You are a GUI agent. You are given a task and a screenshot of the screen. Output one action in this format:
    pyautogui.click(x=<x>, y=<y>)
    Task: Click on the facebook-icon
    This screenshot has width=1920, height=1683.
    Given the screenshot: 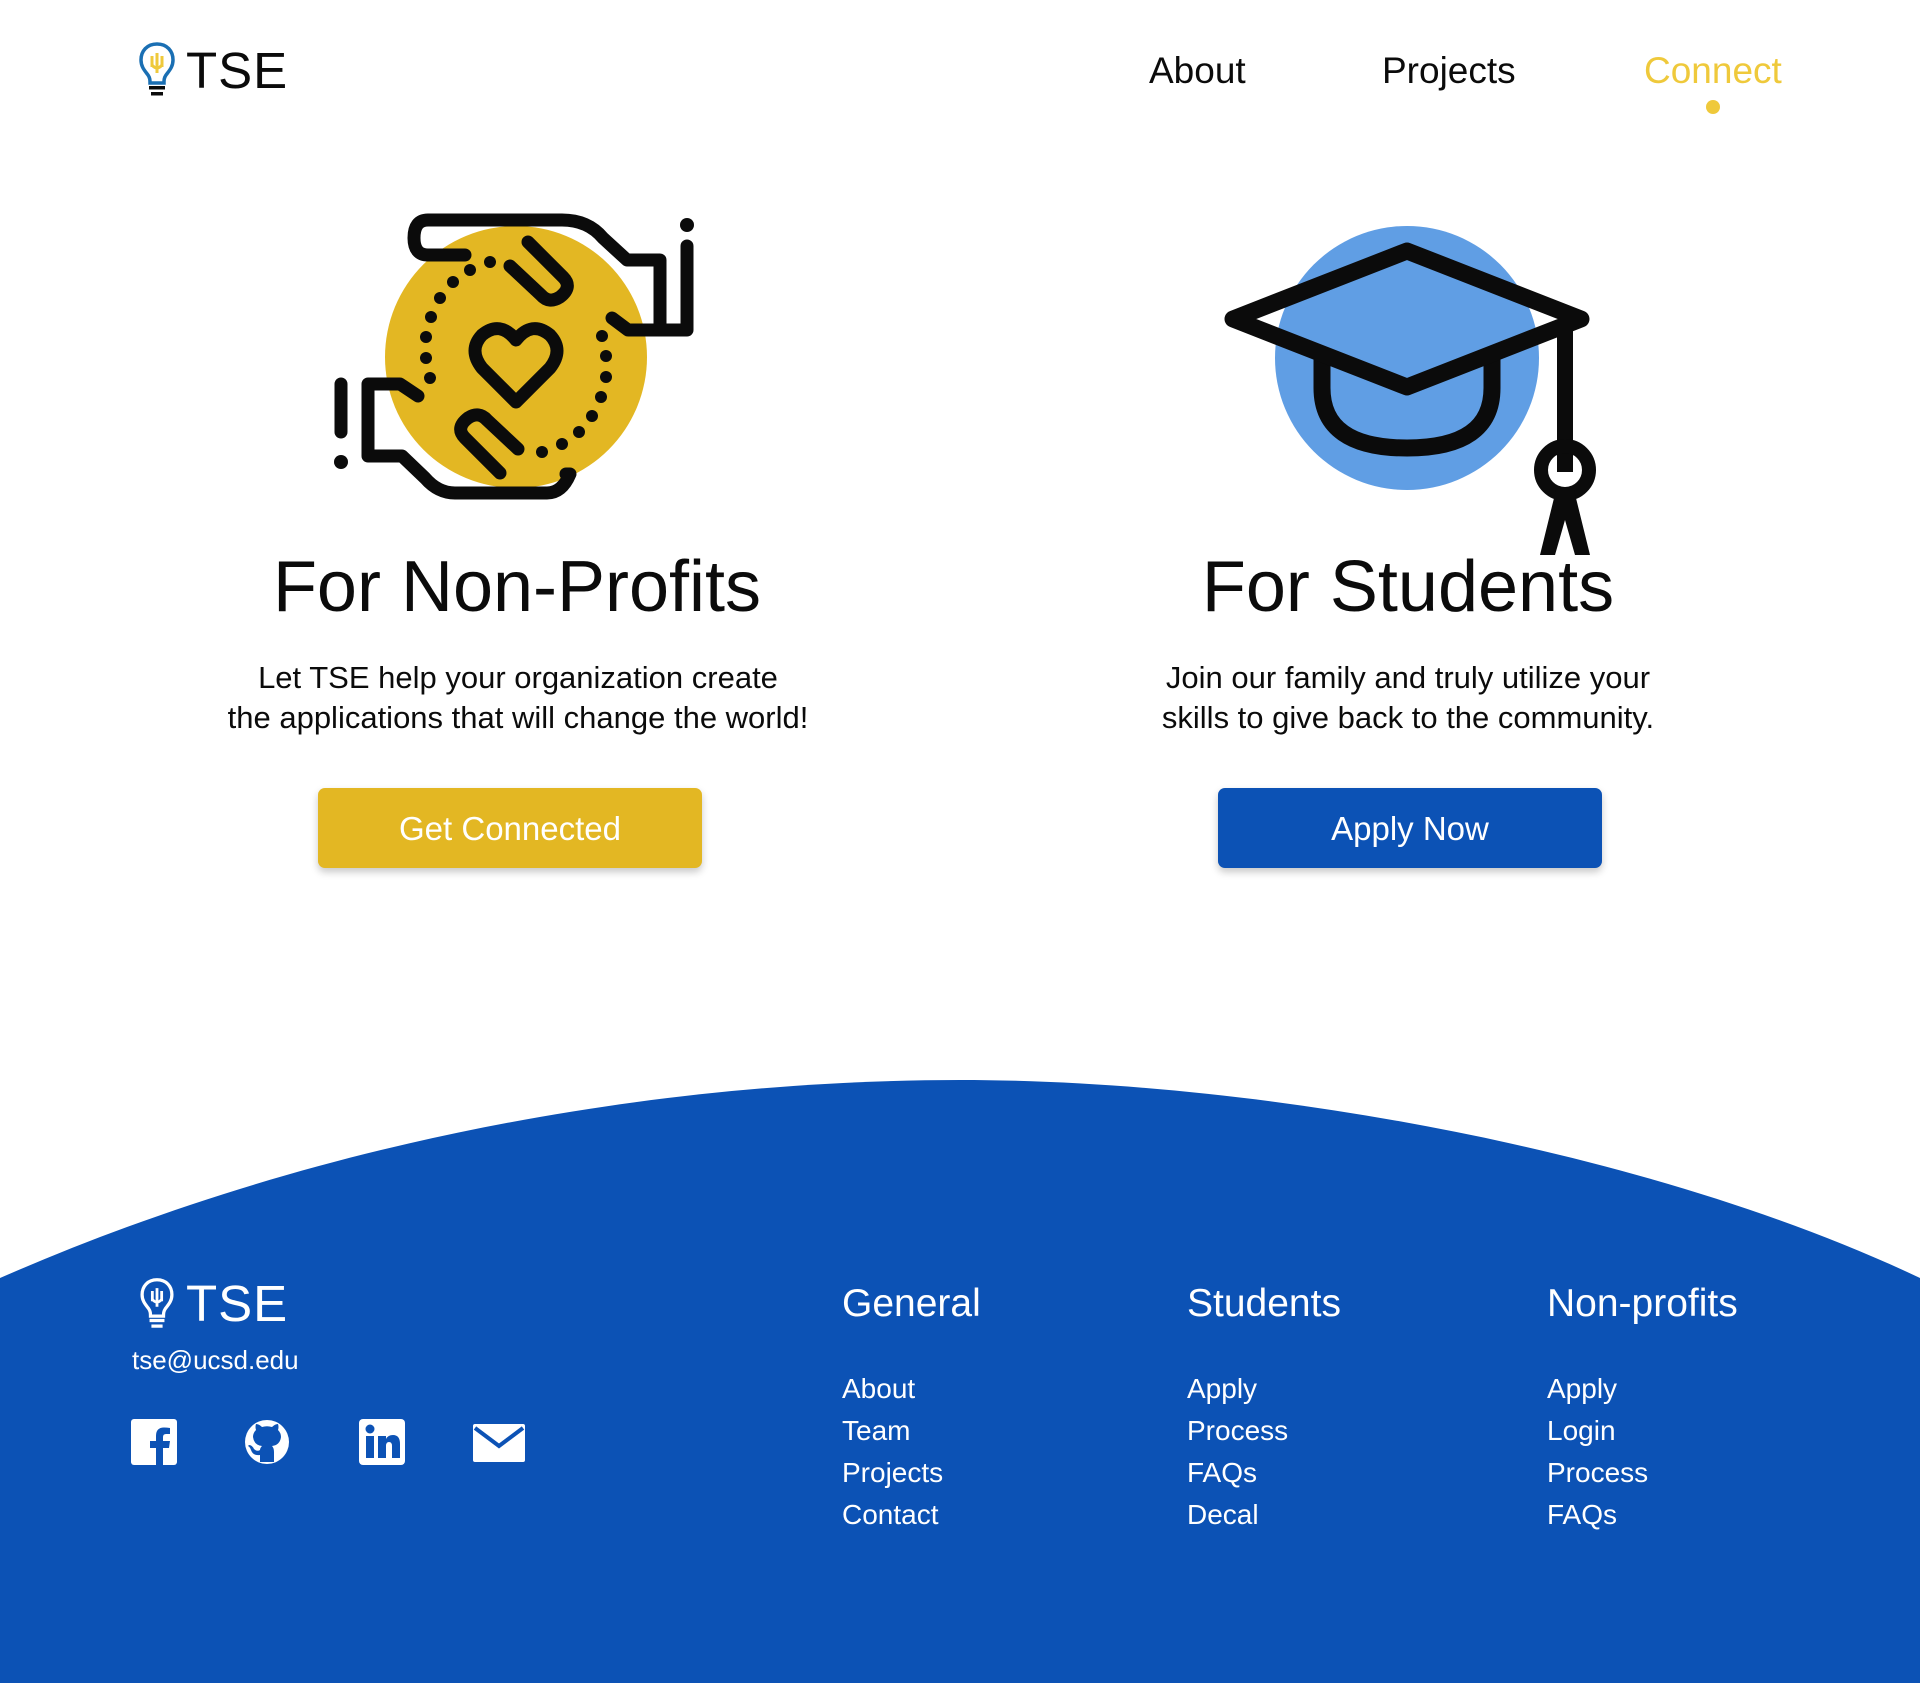 What is the action you would take?
    pyautogui.click(x=154, y=1442)
    